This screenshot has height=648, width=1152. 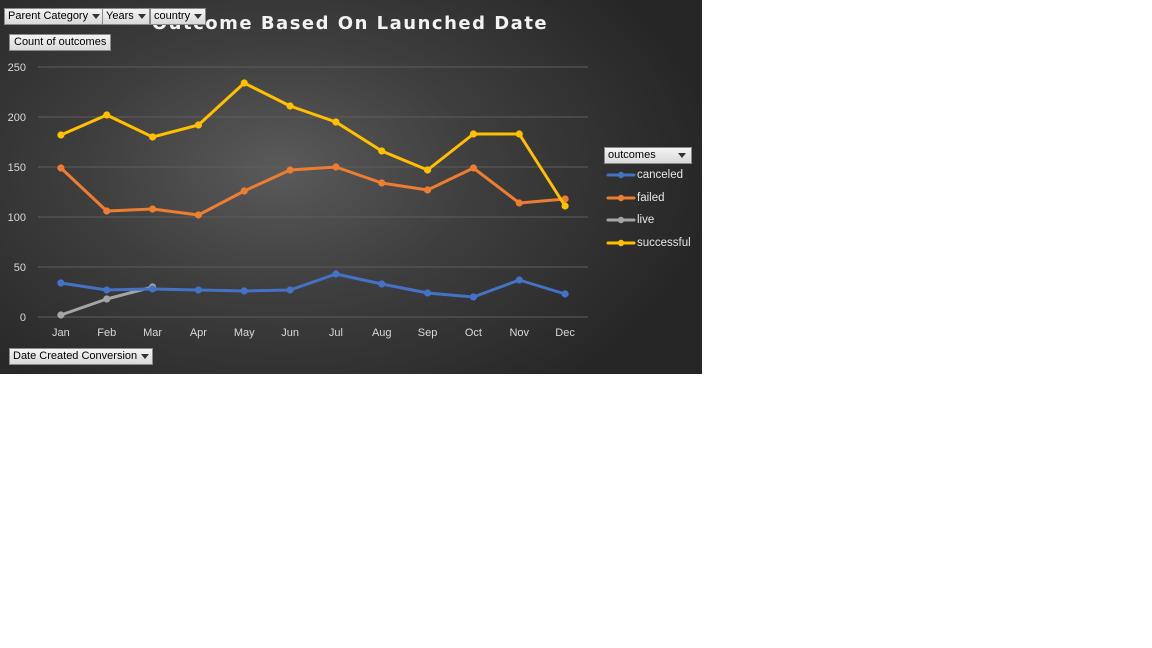 I want to click on x-tick-label: Sep, so click(x=428, y=333).